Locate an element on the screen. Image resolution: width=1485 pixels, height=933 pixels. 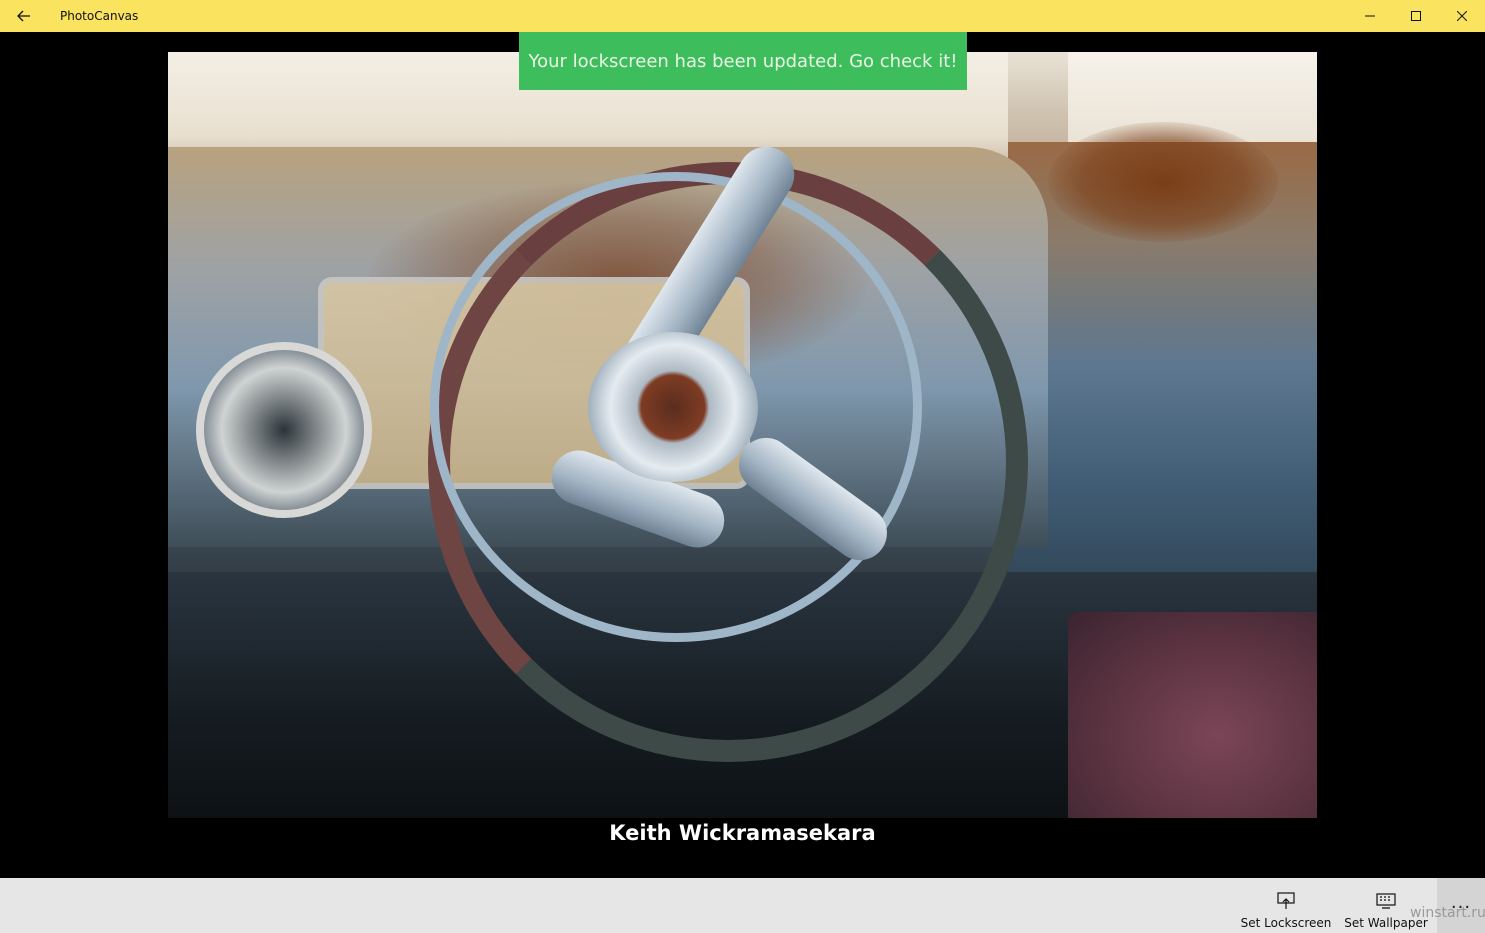
photo-wheel-hub is located at coordinates (673, 407).